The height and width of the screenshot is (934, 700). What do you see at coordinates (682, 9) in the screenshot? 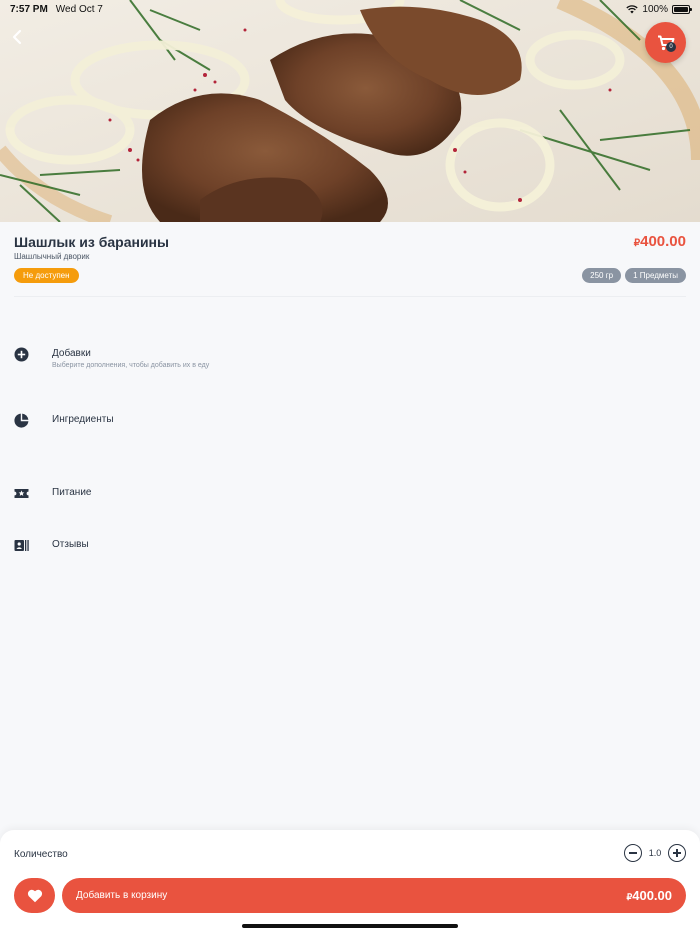
I see `battery-icon` at bounding box center [682, 9].